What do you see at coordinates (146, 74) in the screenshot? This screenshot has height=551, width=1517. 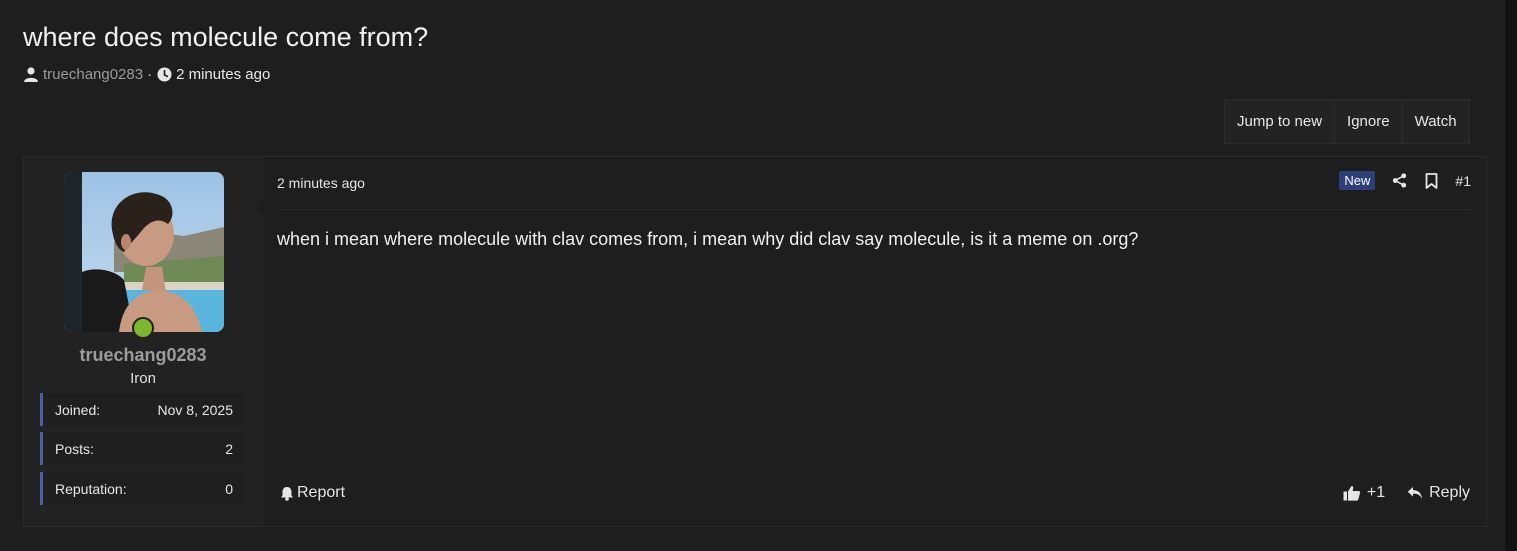 I see `thread-meta: truechang0283 · 2 minutes ago` at bounding box center [146, 74].